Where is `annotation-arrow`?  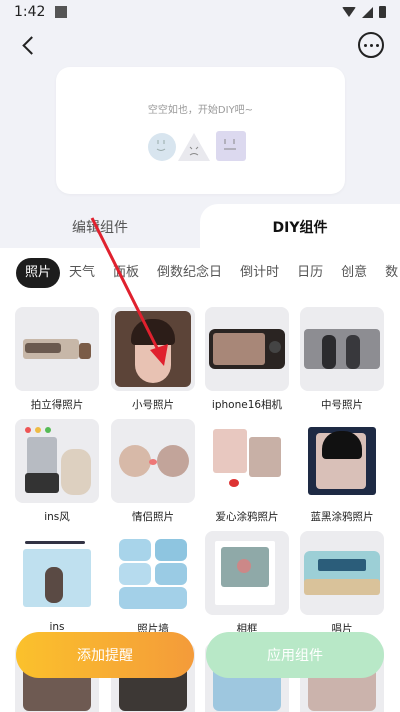
annotation-arrow is located at coordinates (129, 291).